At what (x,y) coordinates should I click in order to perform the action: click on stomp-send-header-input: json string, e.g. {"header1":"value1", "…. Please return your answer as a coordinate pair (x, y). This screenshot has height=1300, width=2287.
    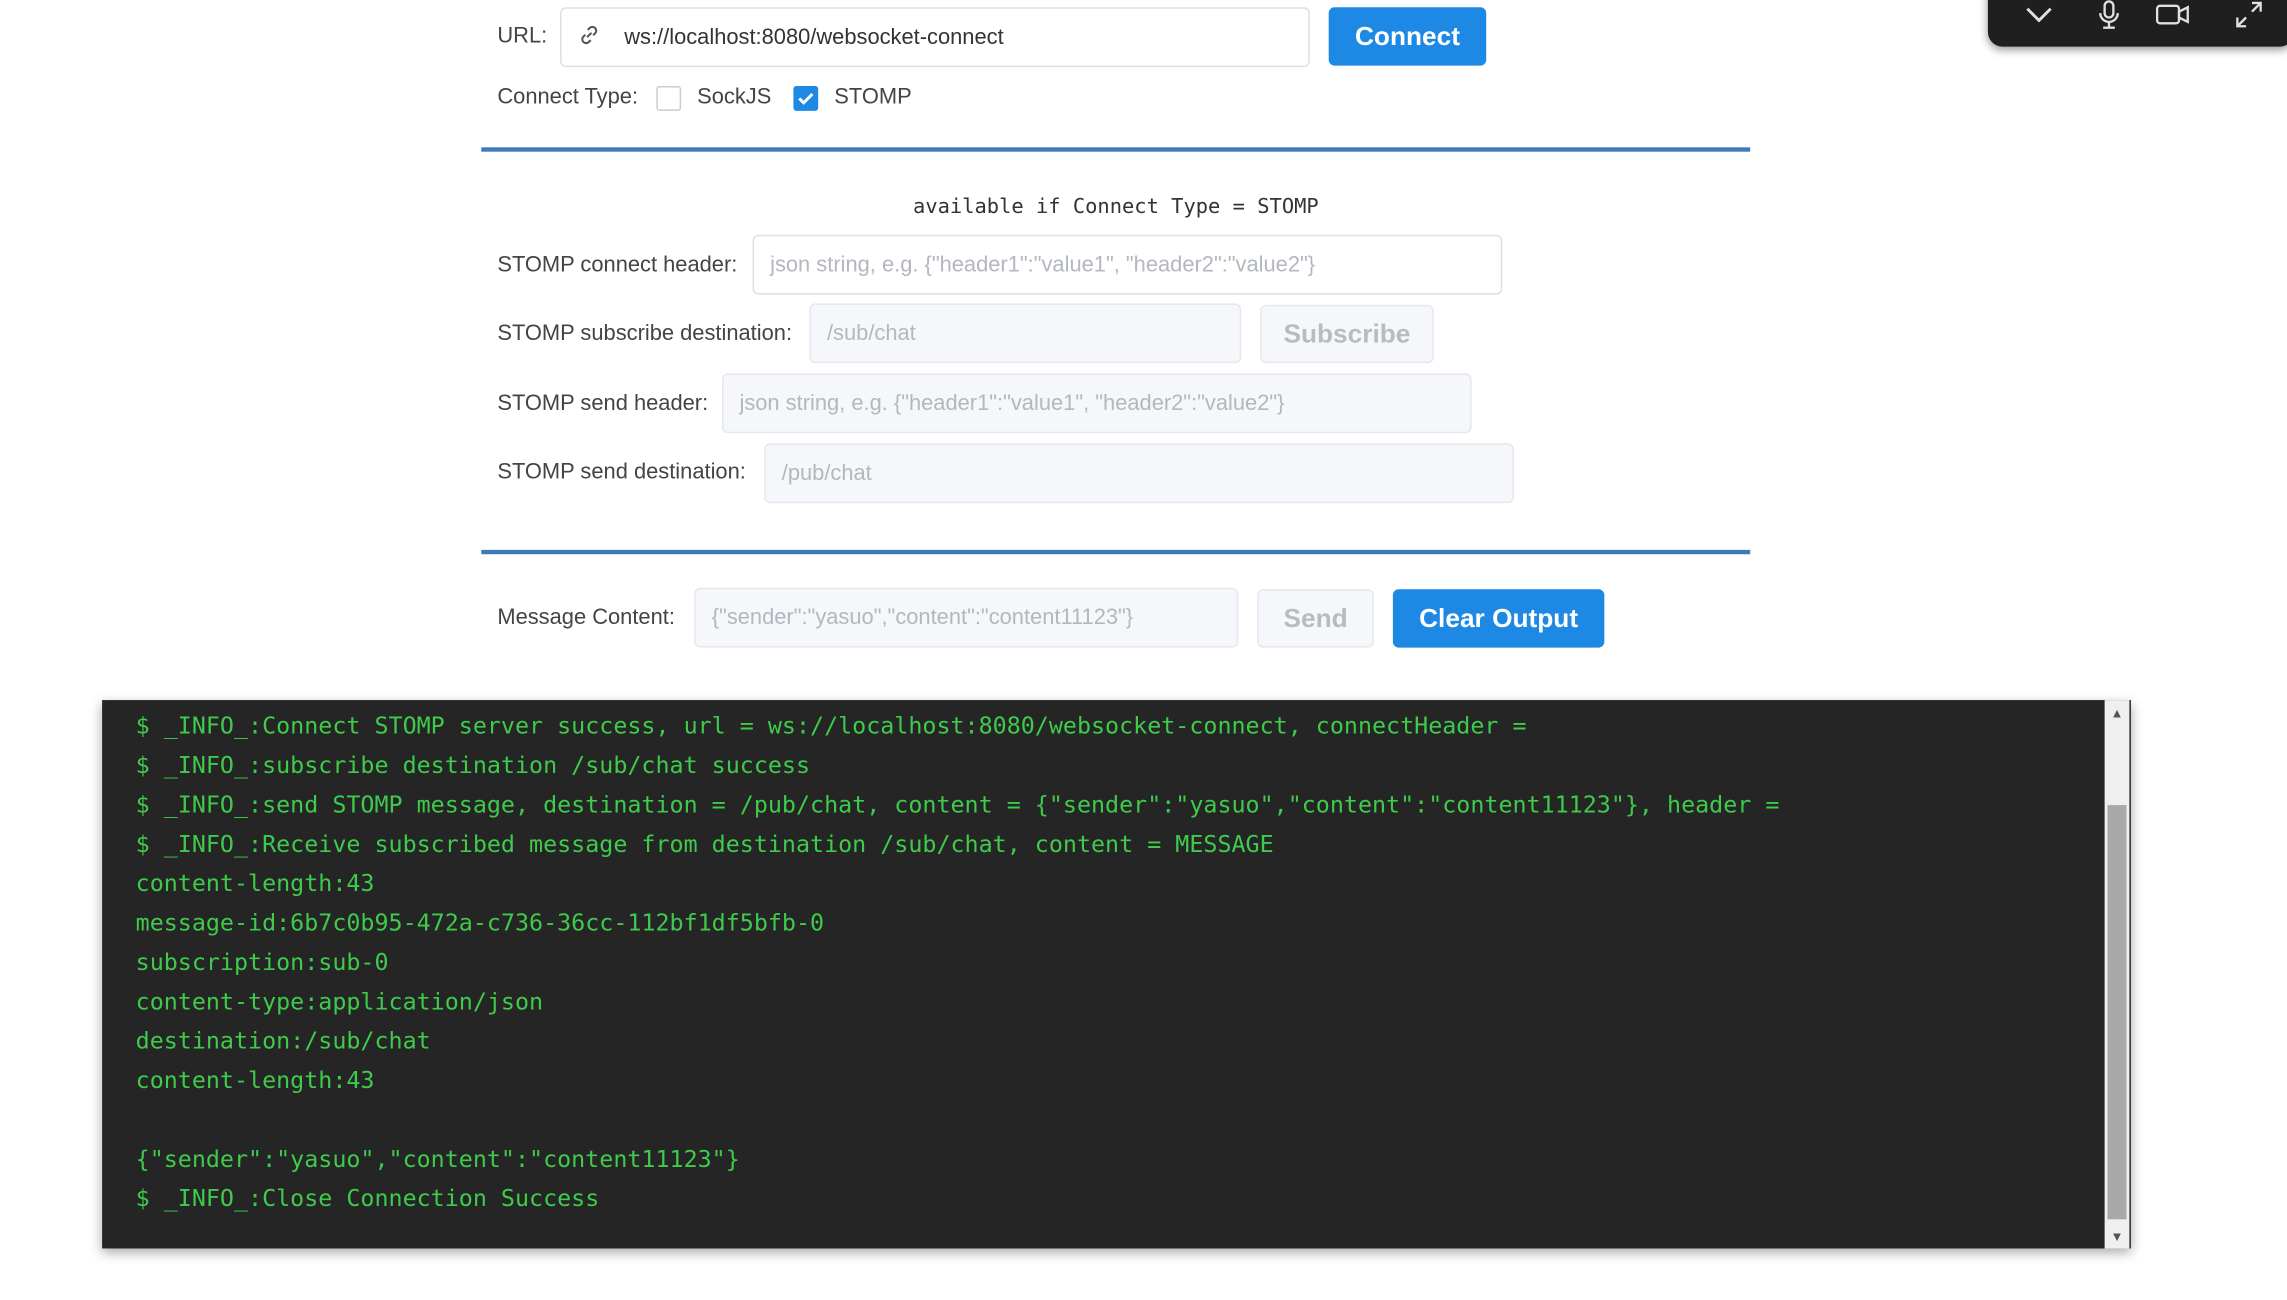
    Looking at the image, I should click on (1096, 403).